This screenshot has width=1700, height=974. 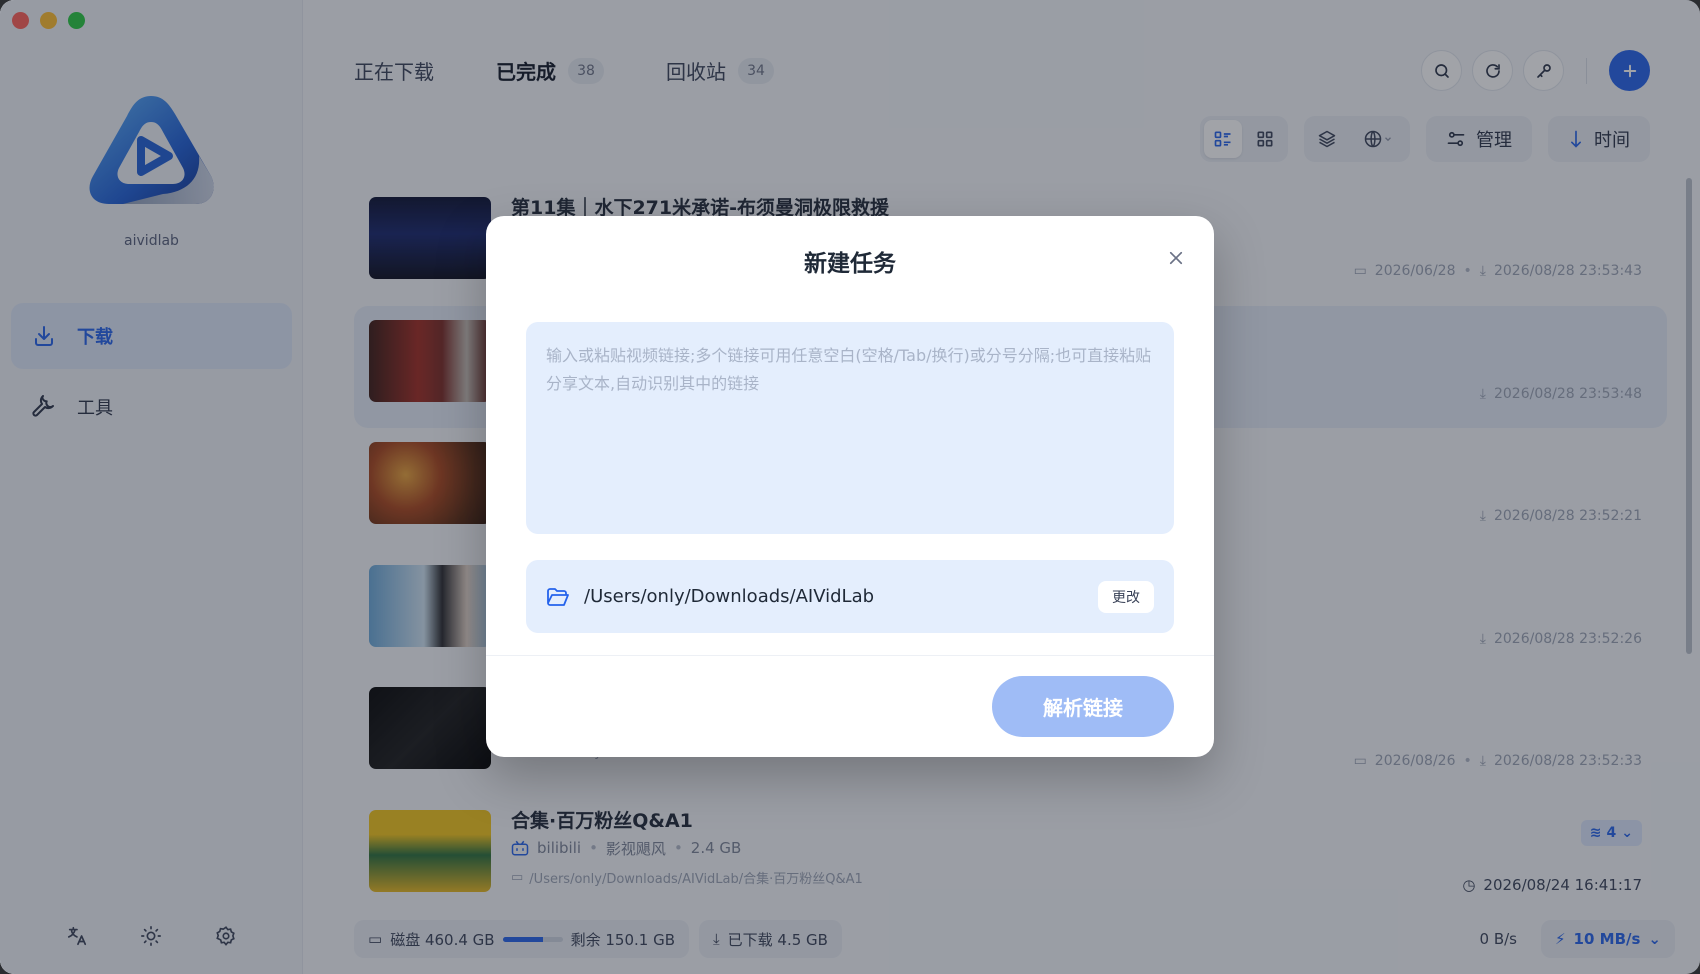 What do you see at coordinates (850, 655) in the screenshot?
I see `divider` at bounding box center [850, 655].